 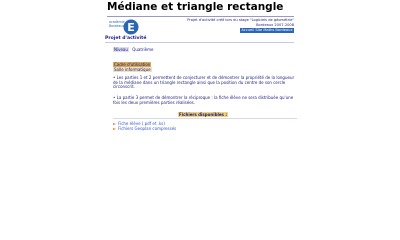 I want to click on context-value: Salle informatique, so click(x=132, y=69).